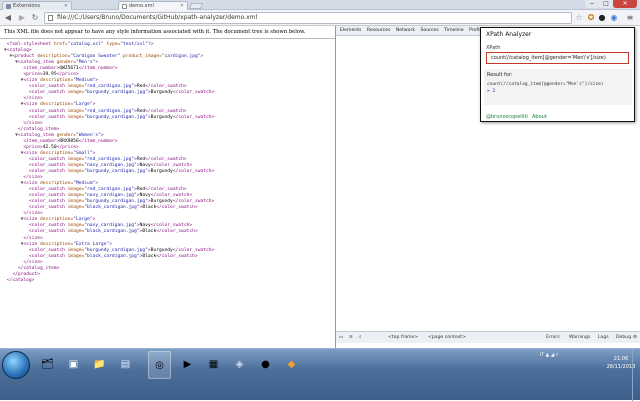 The image size is (640, 401). I want to click on dock-icon: ▭, so click(341, 337).